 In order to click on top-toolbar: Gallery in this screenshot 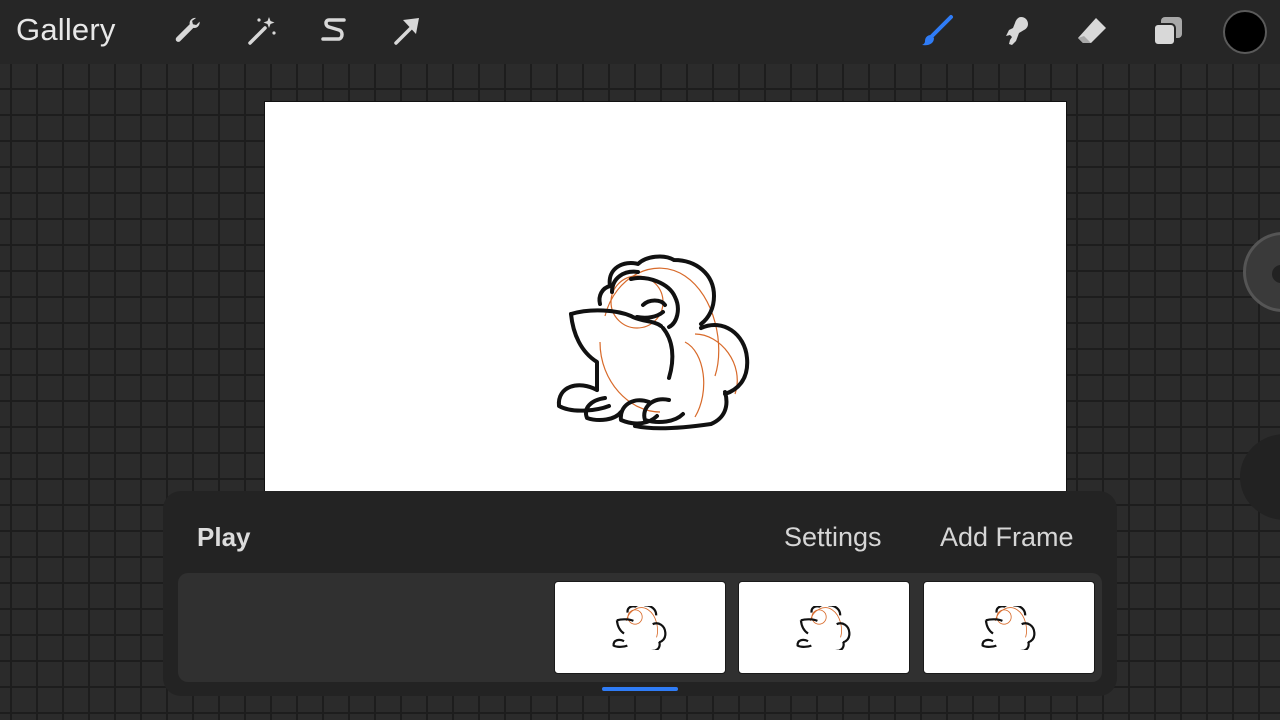, I will do `click(640, 32)`.